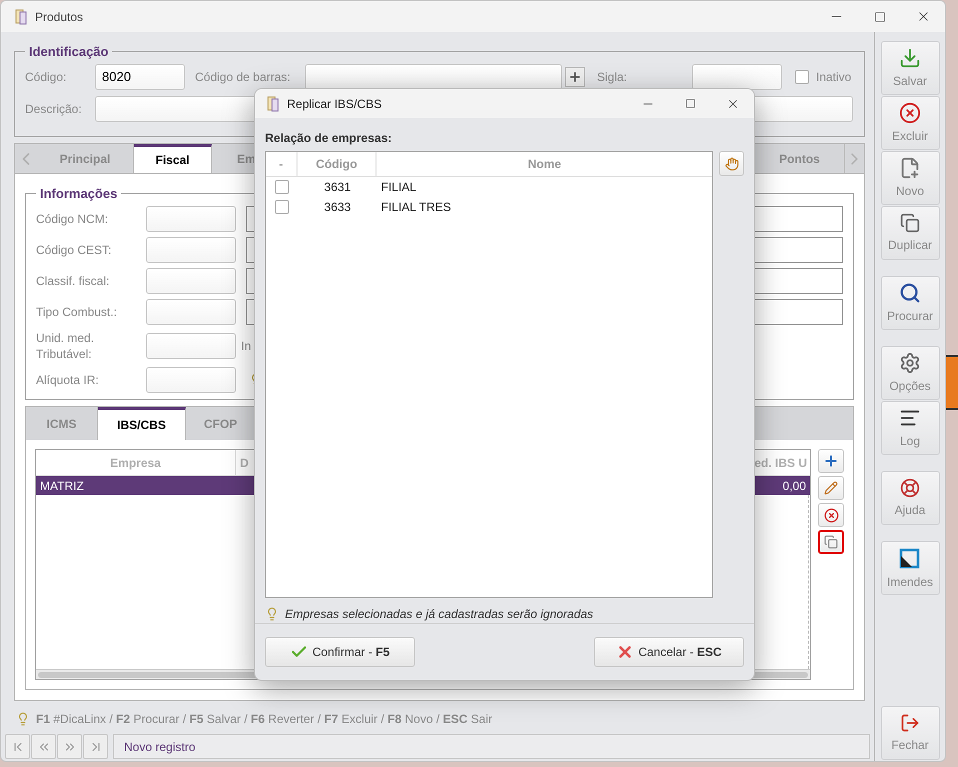  I want to click on shortcut-hint: F1 #DicaLinx / F2 Procurar / F5 Salvar / F6 Reverter / F7 Excluir / F8 Novo / ESC Sair, so click(264, 719).